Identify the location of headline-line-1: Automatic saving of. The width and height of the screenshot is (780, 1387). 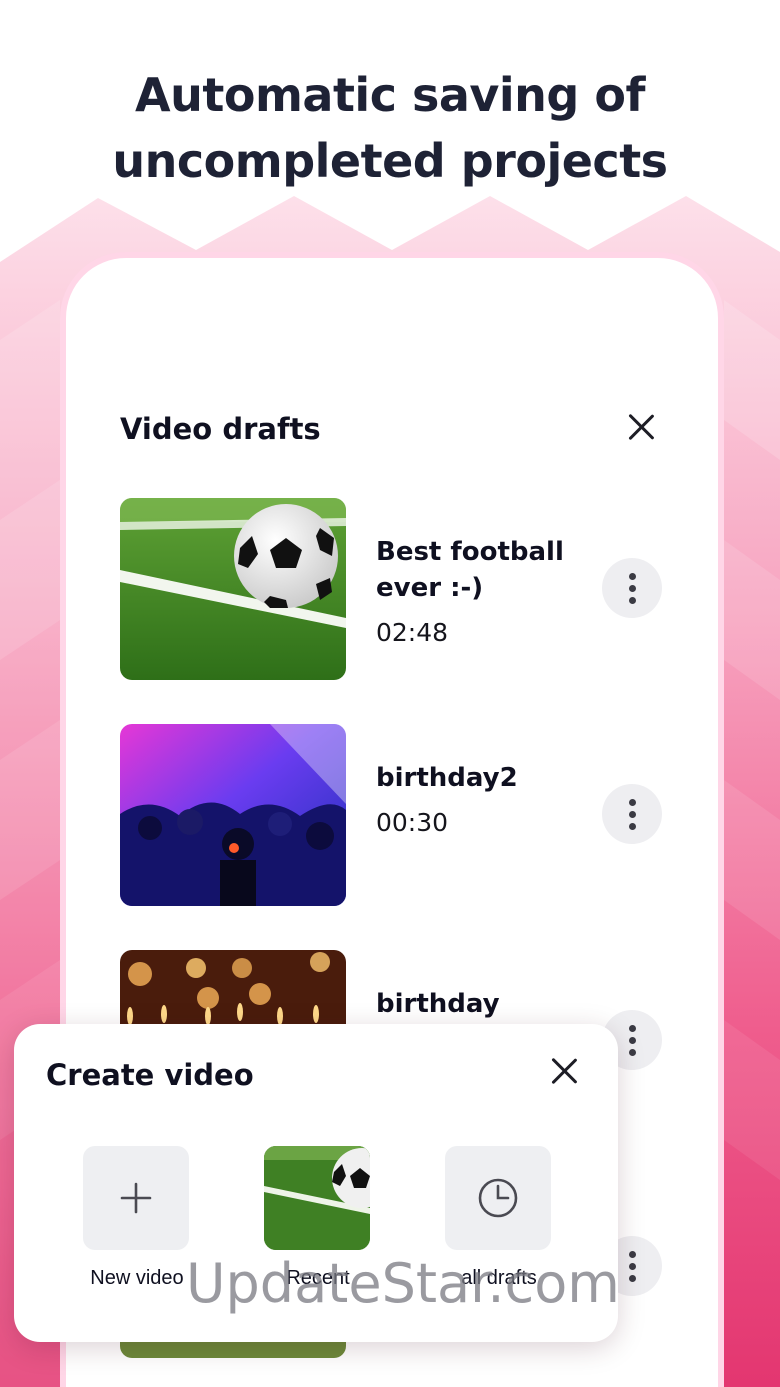
(390, 95).